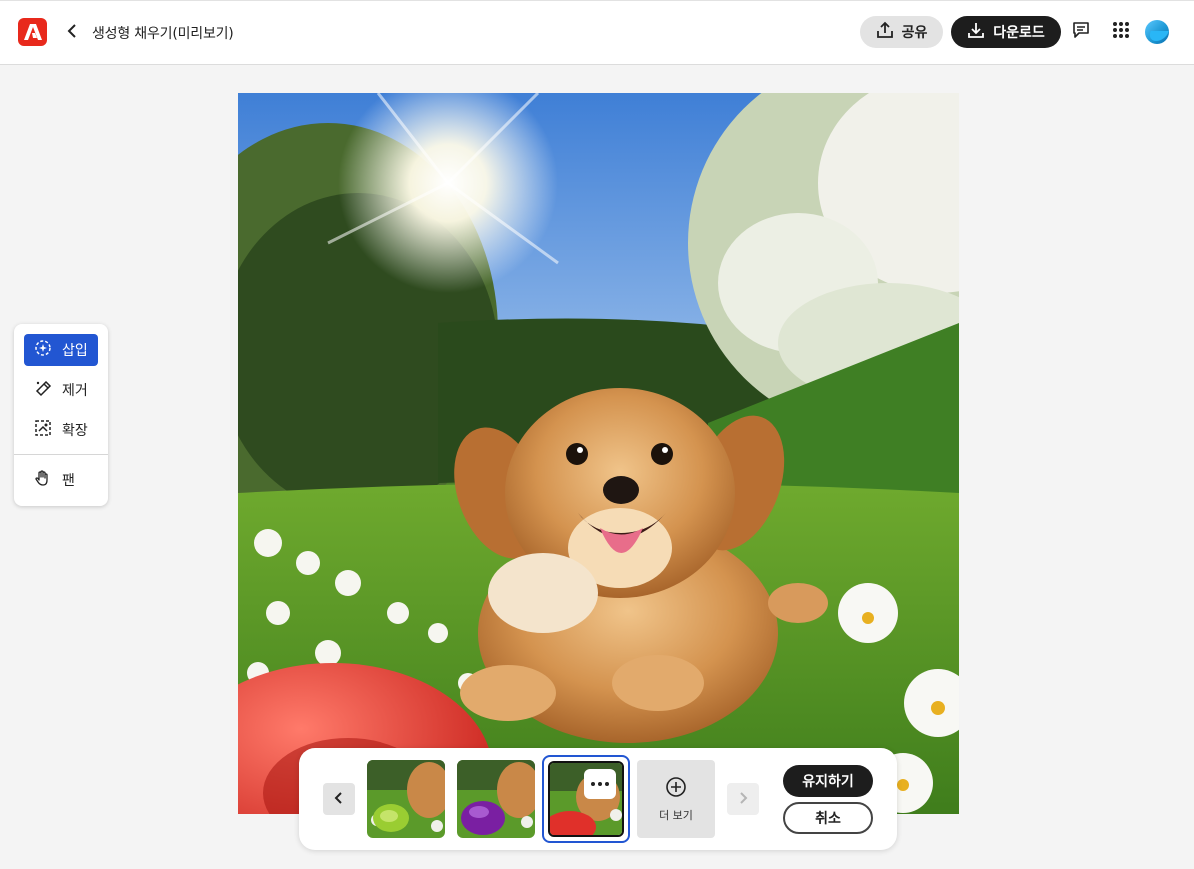 The width and height of the screenshot is (1194, 869). Describe the element at coordinates (885, 32) in the screenshot. I see `share-upload-icon` at that location.